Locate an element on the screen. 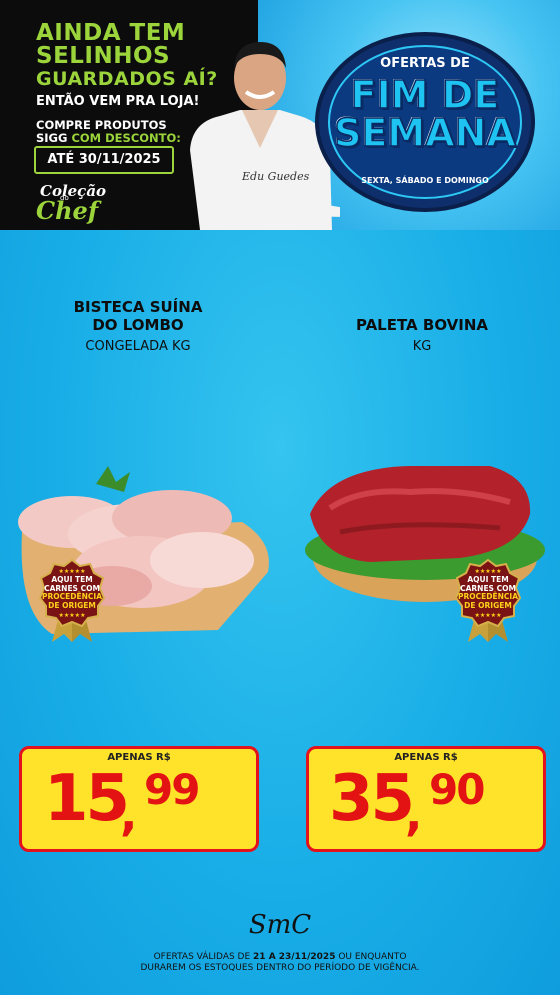 The height and width of the screenshot is (995, 560). banner-compre-text: COMPRE PRODUTOS SIGG COM DESCONTO: is located at coordinates (108, 131).